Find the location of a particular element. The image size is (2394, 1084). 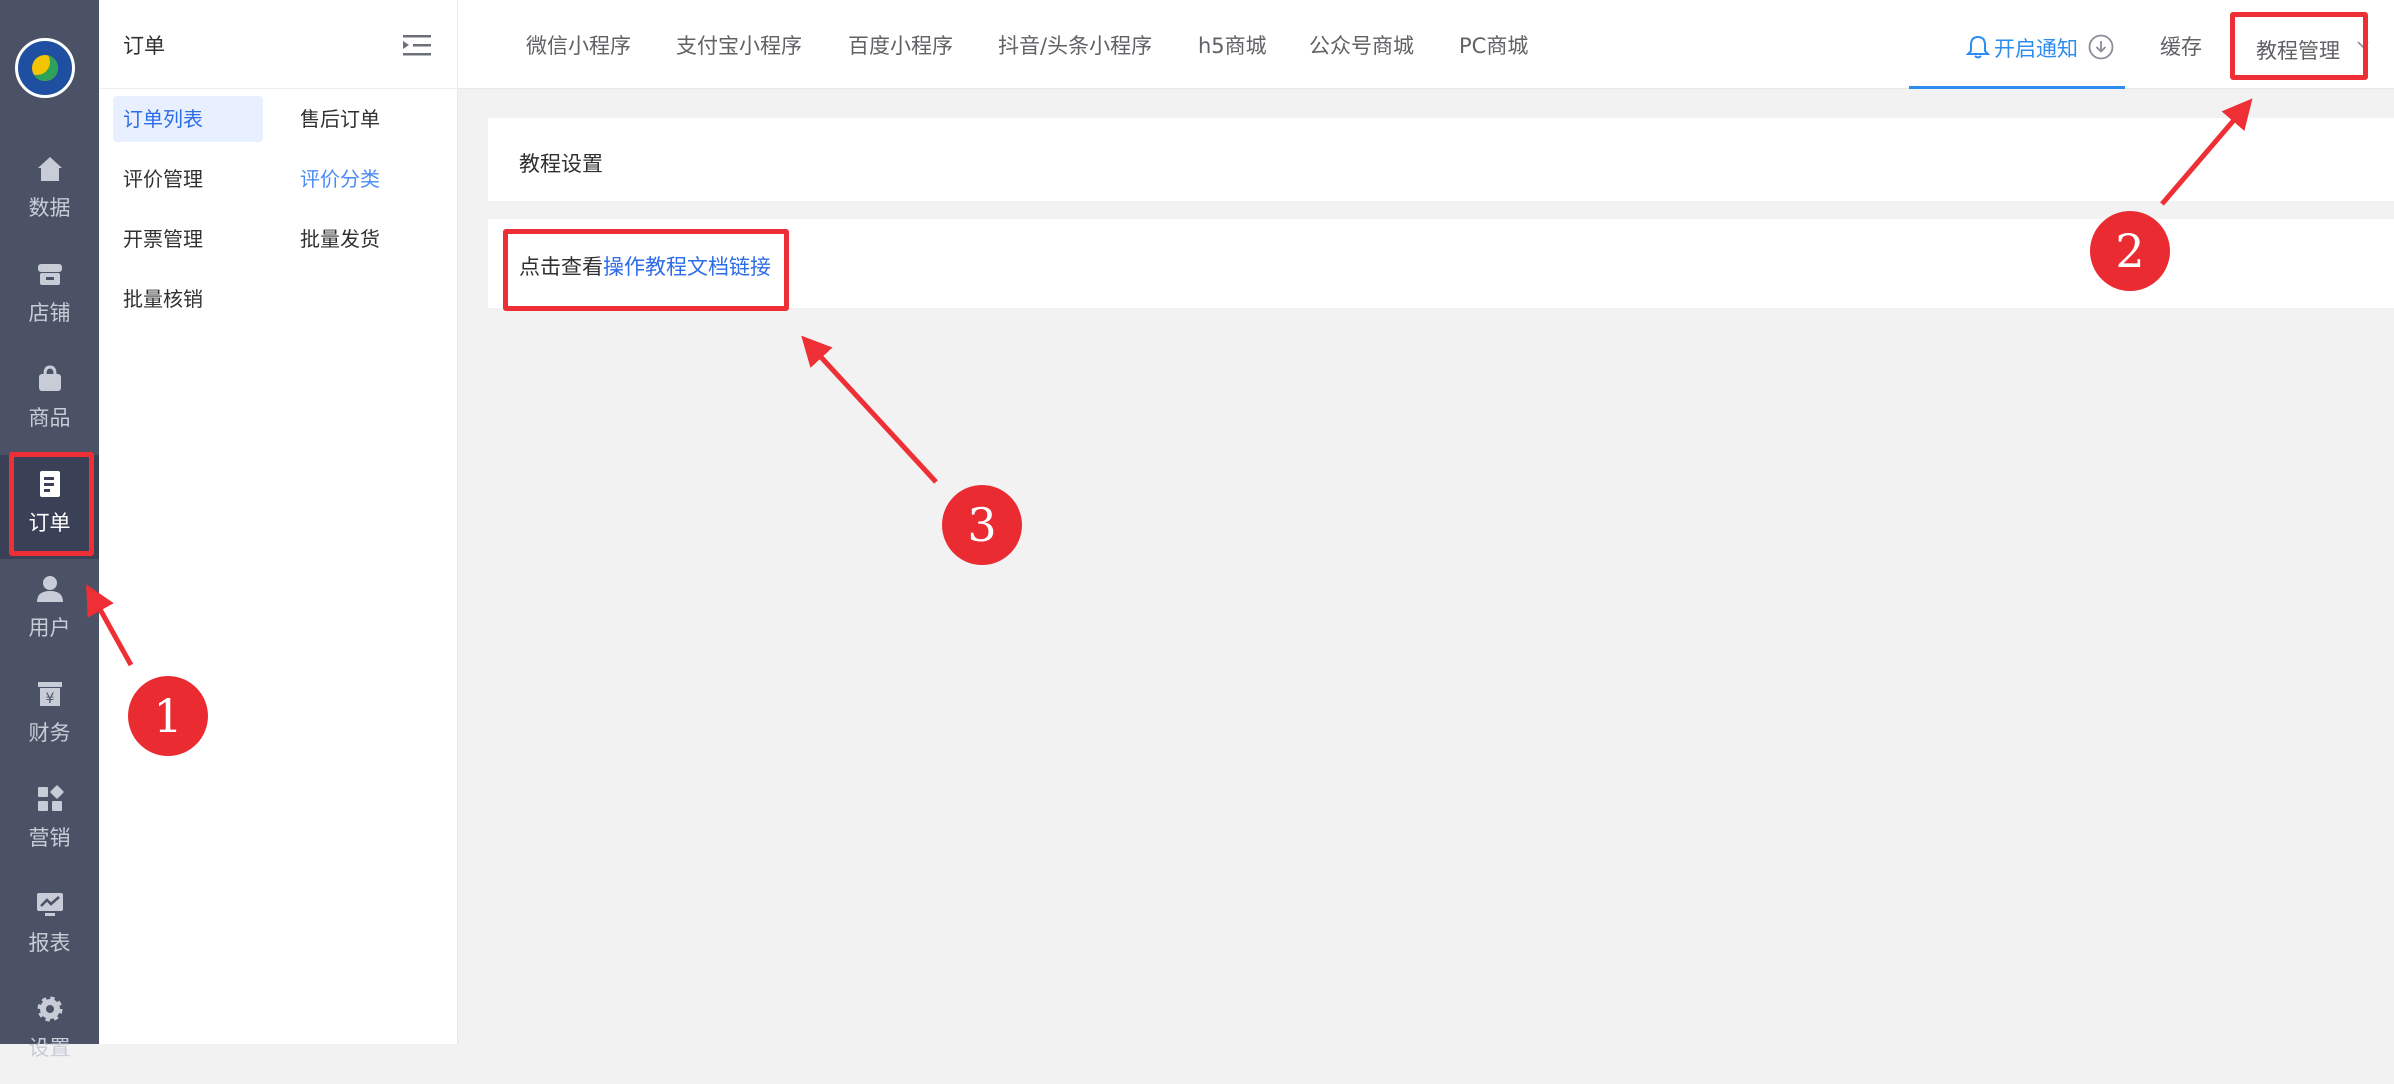

shop-icon is located at coordinates (50, 274).